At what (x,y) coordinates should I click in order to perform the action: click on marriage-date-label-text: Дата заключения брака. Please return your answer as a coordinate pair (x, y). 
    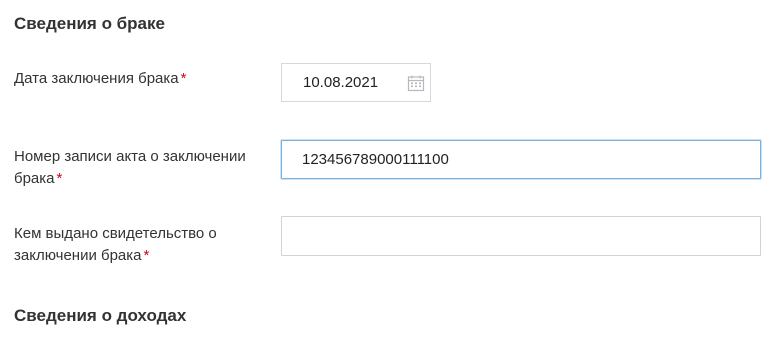
    Looking at the image, I should click on (96, 78).